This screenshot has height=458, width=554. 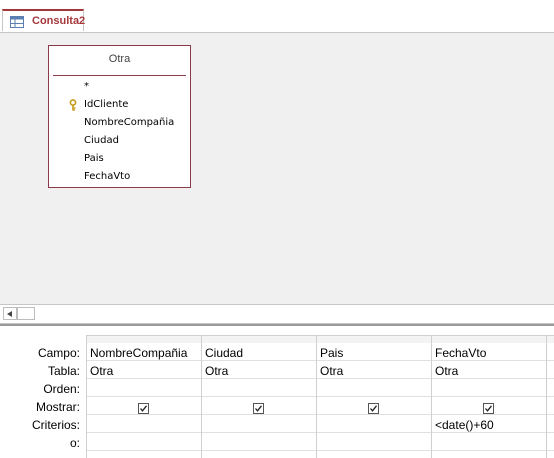 I want to click on tab-consulta2: Consulta2, so click(x=44, y=20).